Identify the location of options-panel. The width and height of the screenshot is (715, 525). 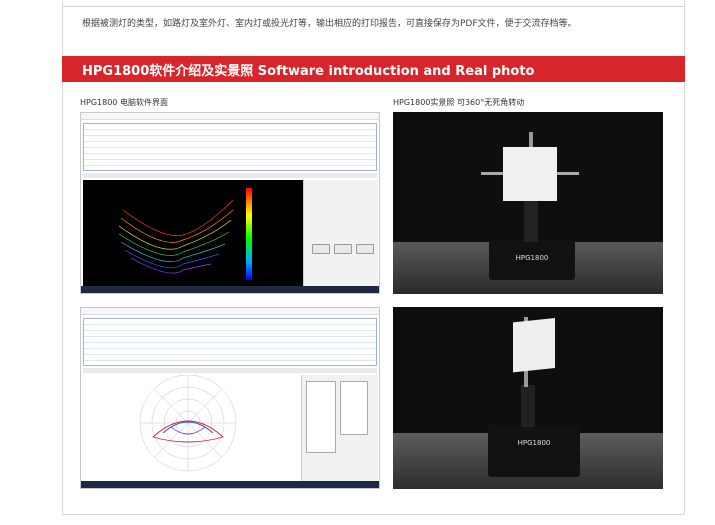
(340, 234).